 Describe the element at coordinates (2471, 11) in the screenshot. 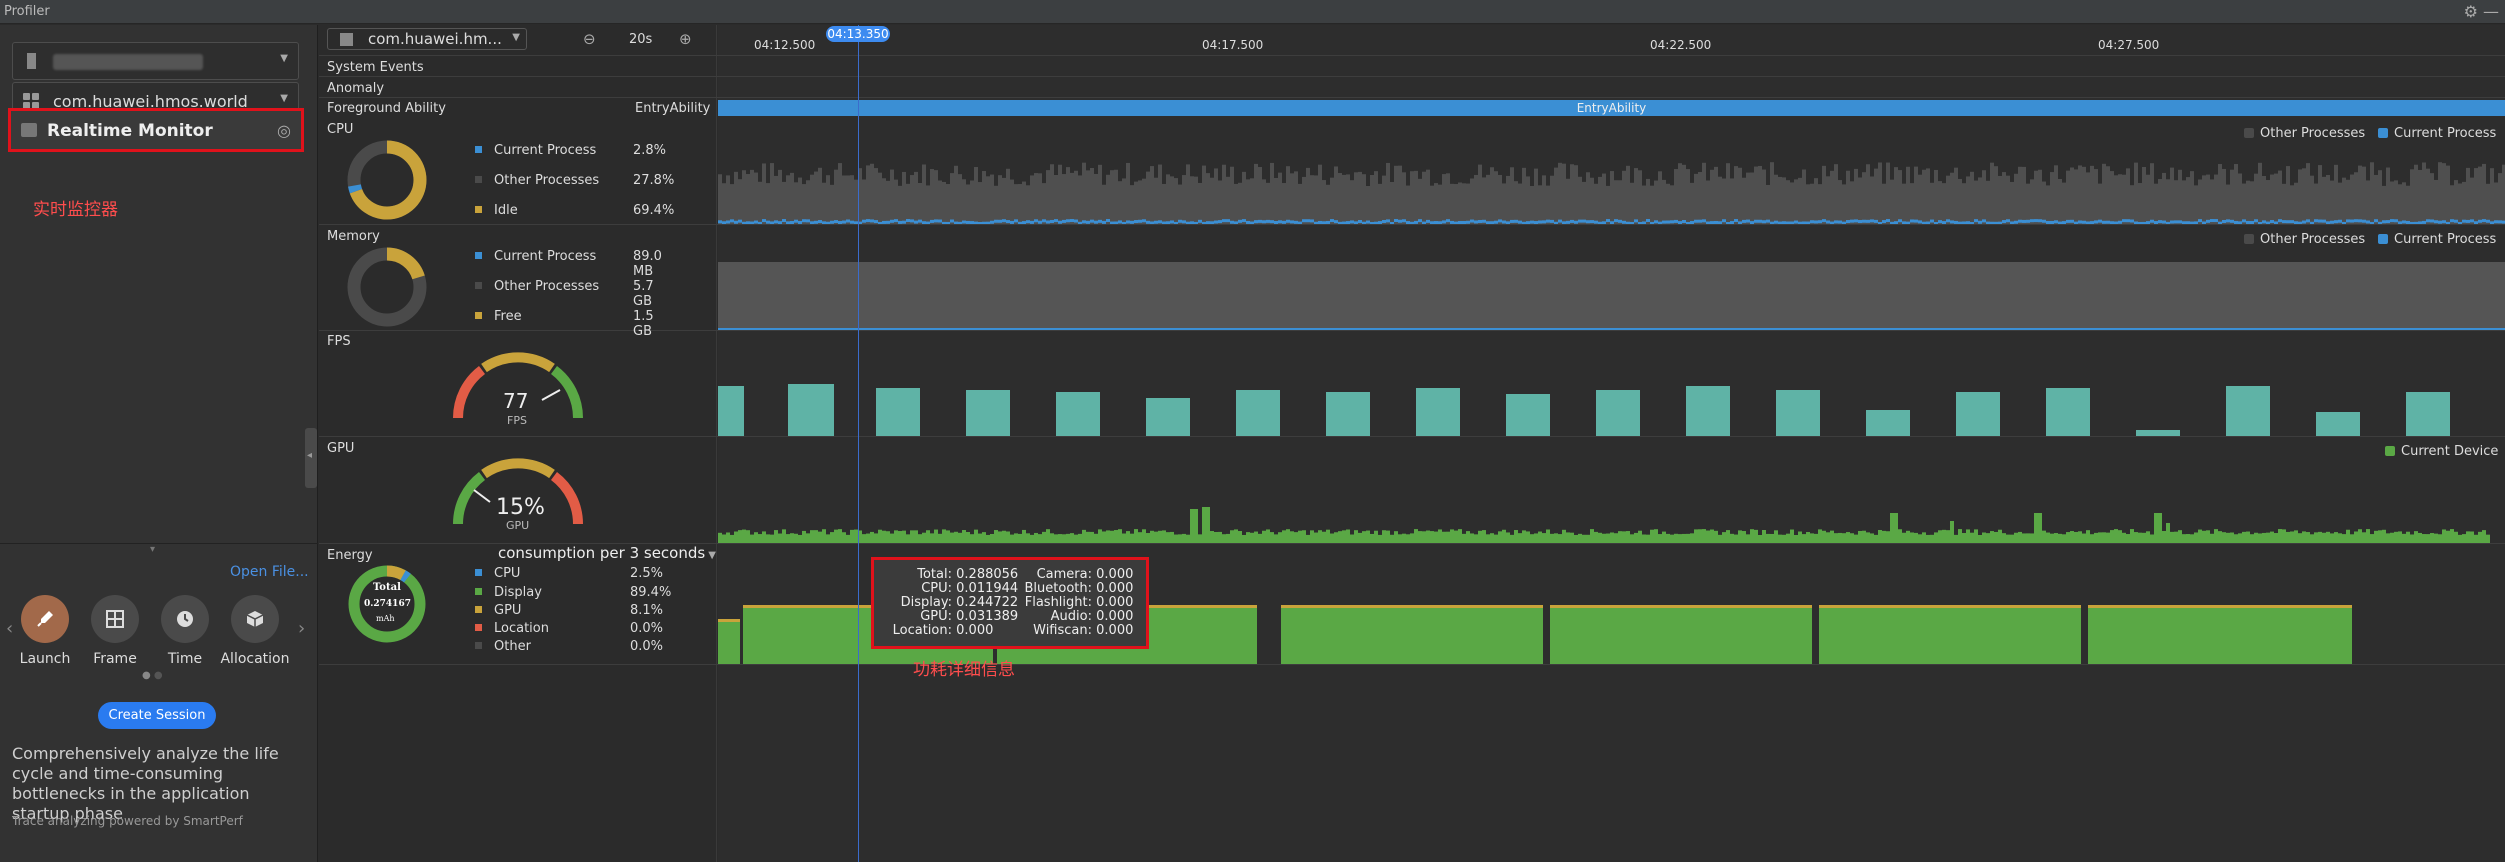

I see `gear-icon: ⚙` at that location.